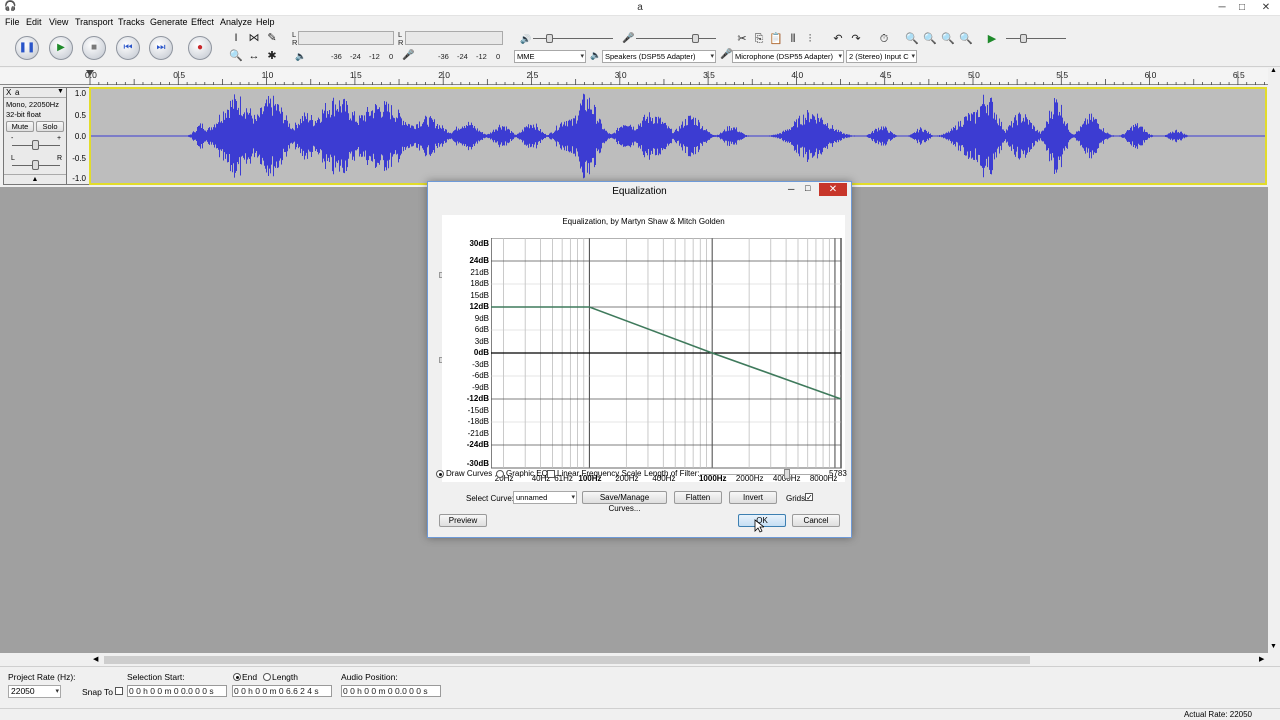 This screenshot has width=1280, height=720. What do you see at coordinates (12, 138) in the screenshot?
I see `gain-minus-label: -` at bounding box center [12, 138].